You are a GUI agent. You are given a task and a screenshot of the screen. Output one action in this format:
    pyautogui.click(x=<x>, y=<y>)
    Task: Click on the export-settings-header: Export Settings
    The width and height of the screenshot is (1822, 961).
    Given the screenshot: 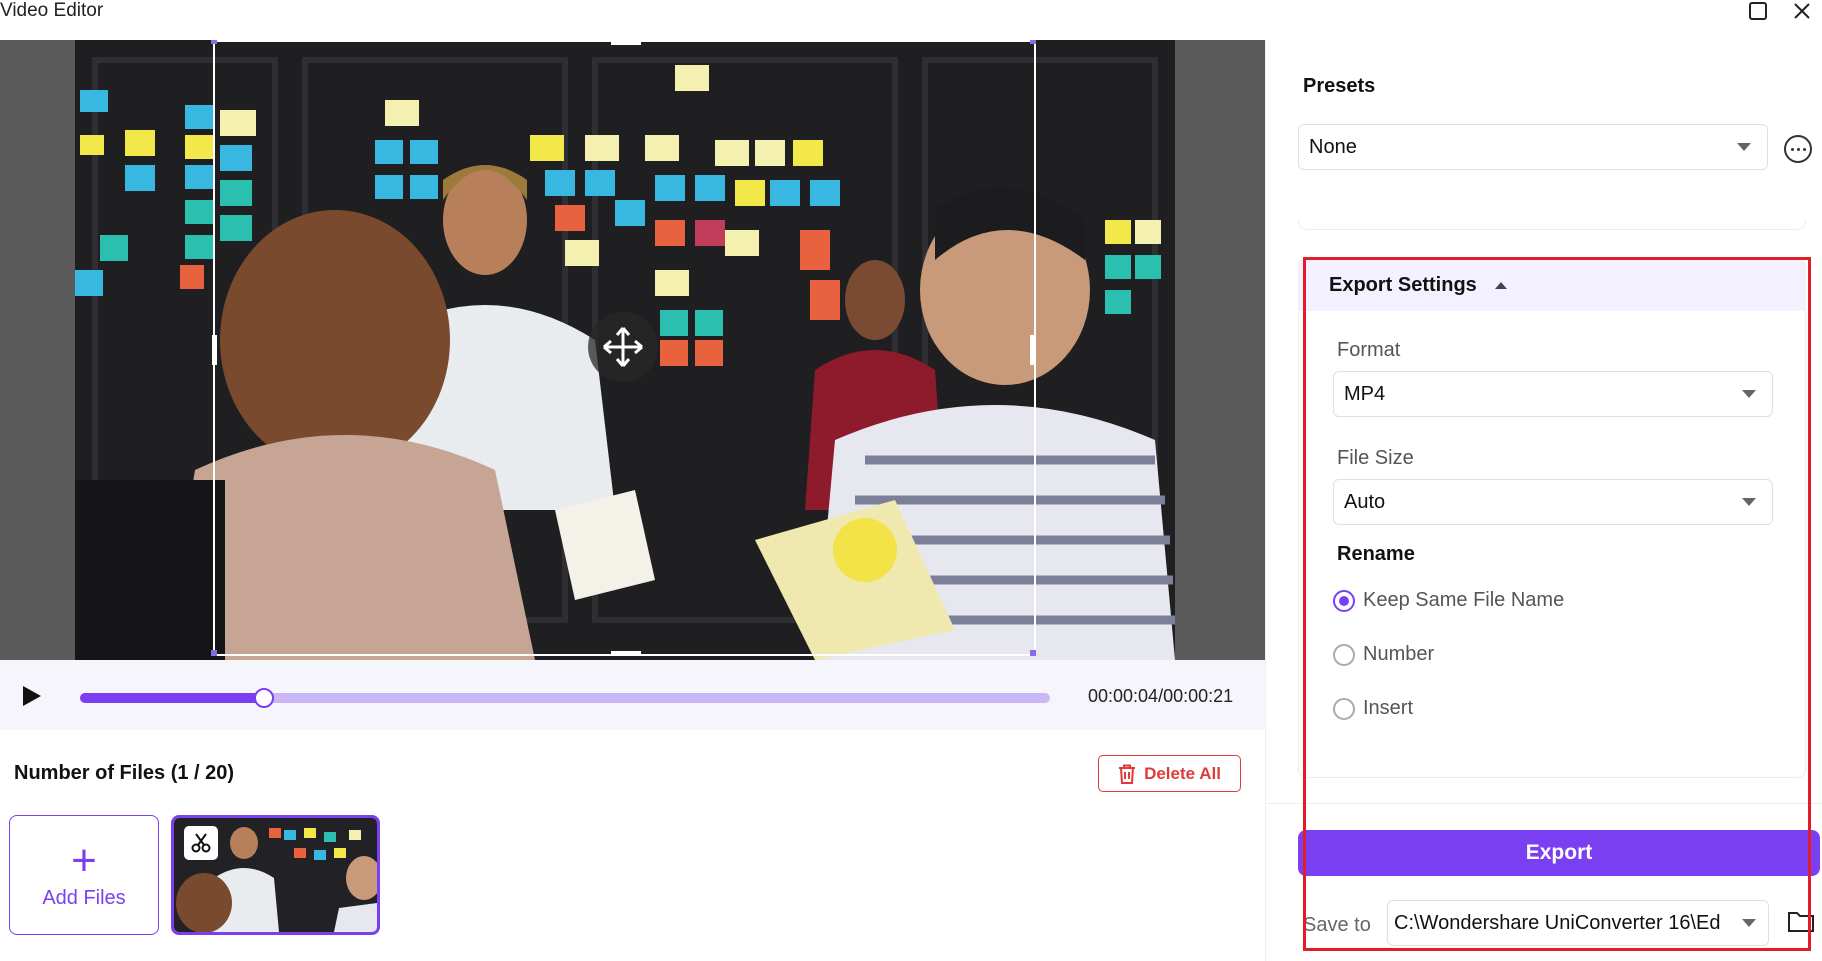 What is the action you would take?
    pyautogui.click(x=1552, y=285)
    